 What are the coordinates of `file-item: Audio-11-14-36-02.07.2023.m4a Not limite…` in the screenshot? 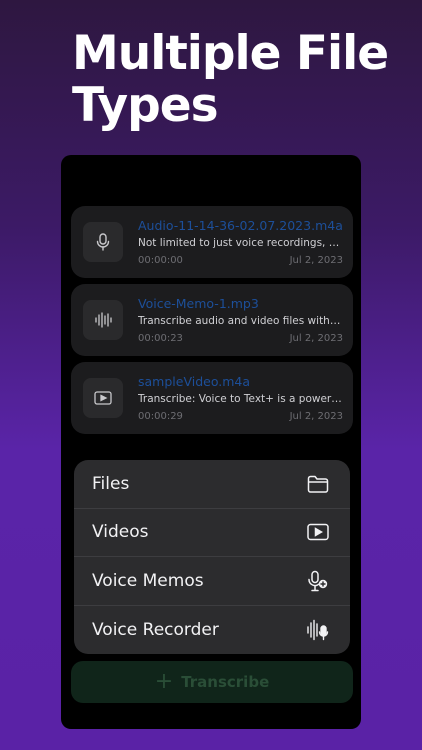 It's located at (212, 242).